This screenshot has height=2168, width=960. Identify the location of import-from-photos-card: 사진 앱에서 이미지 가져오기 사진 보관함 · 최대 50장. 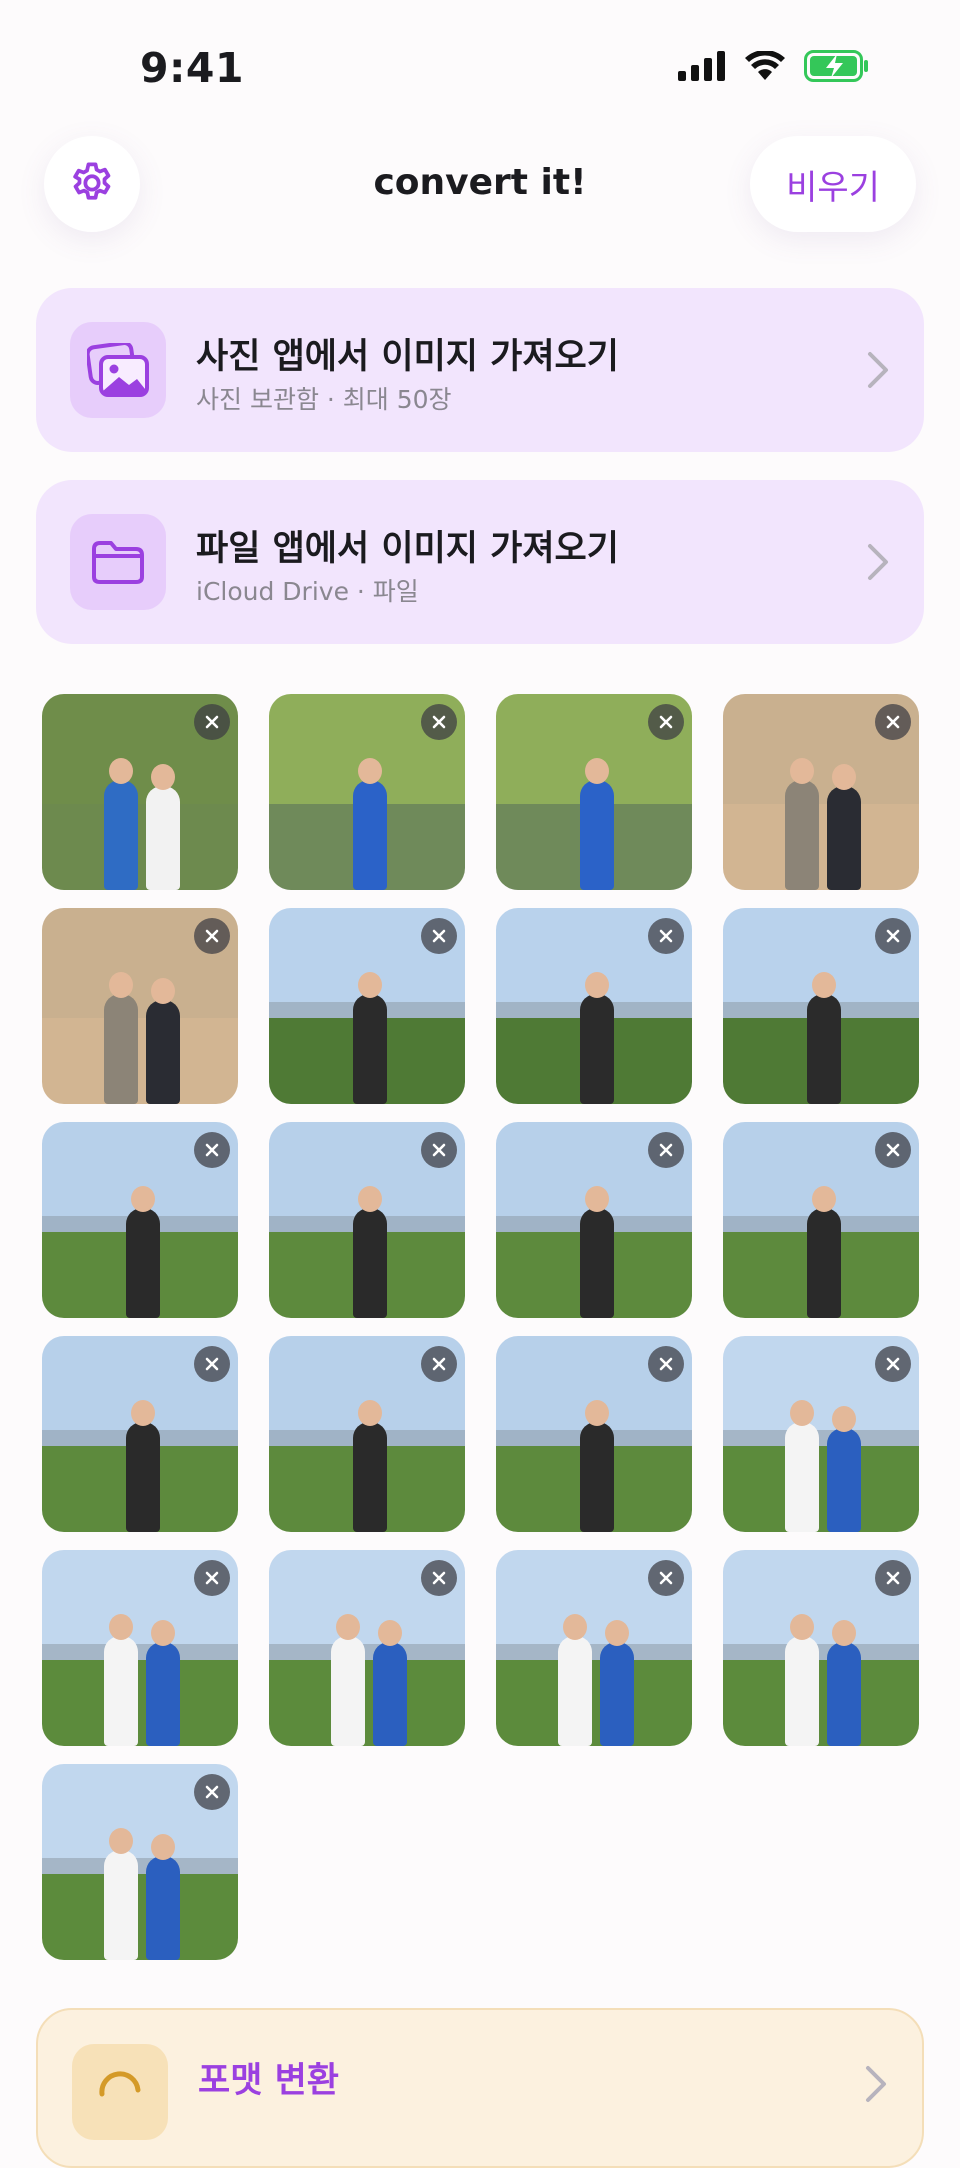
(480, 370).